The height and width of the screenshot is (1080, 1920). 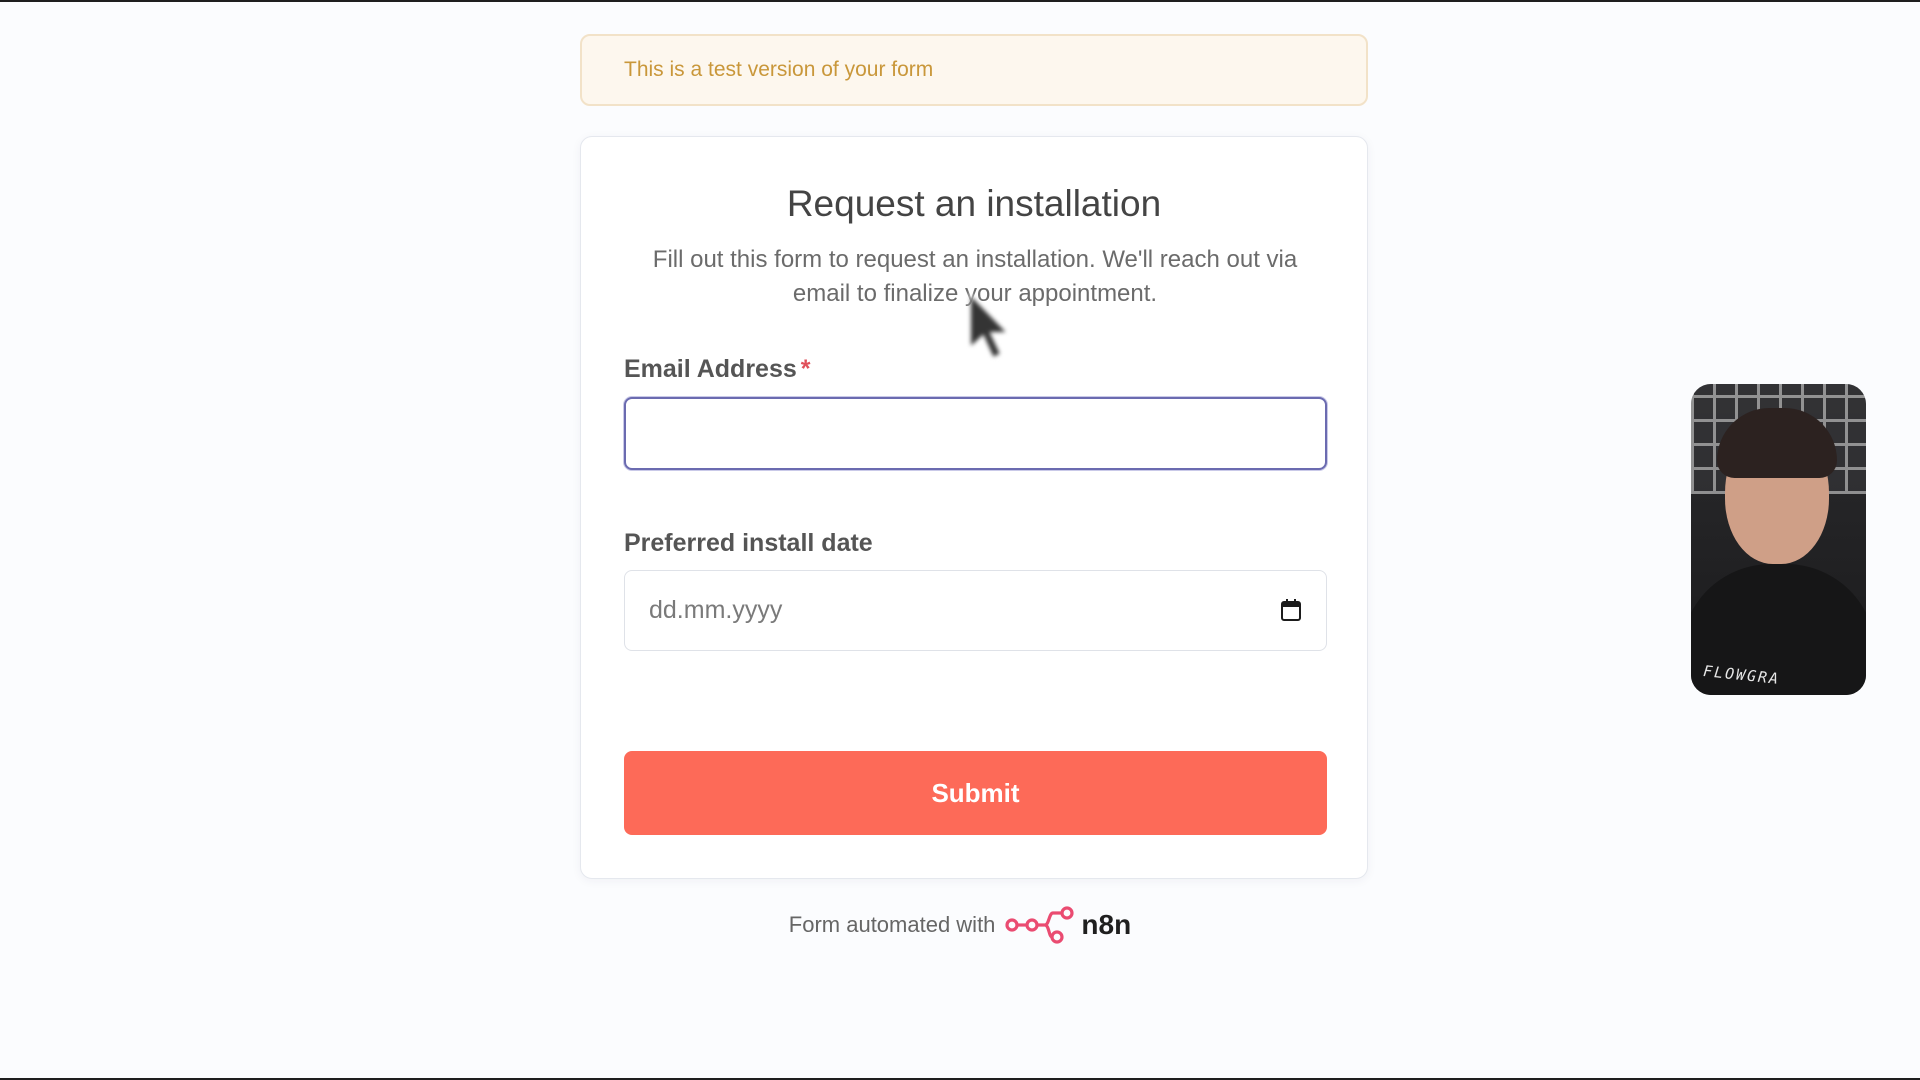 What do you see at coordinates (960, 1) in the screenshot?
I see `top-divider` at bounding box center [960, 1].